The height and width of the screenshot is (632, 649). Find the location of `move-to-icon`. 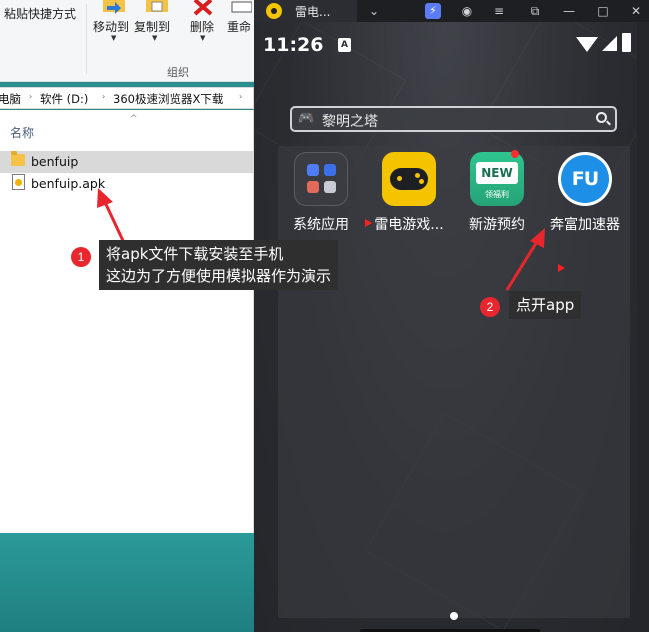

move-to-icon is located at coordinates (114, 7).